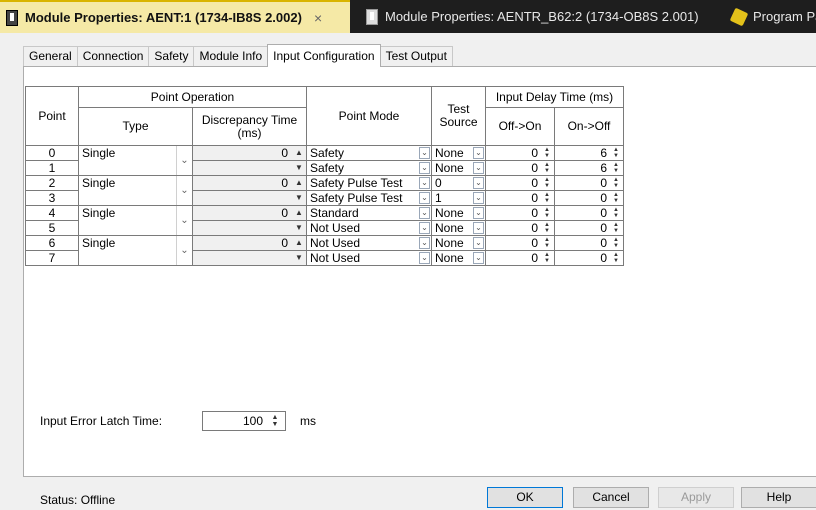 The width and height of the screenshot is (816, 510). I want to click on tab-input-configuration: Input Configuration, so click(324, 55).